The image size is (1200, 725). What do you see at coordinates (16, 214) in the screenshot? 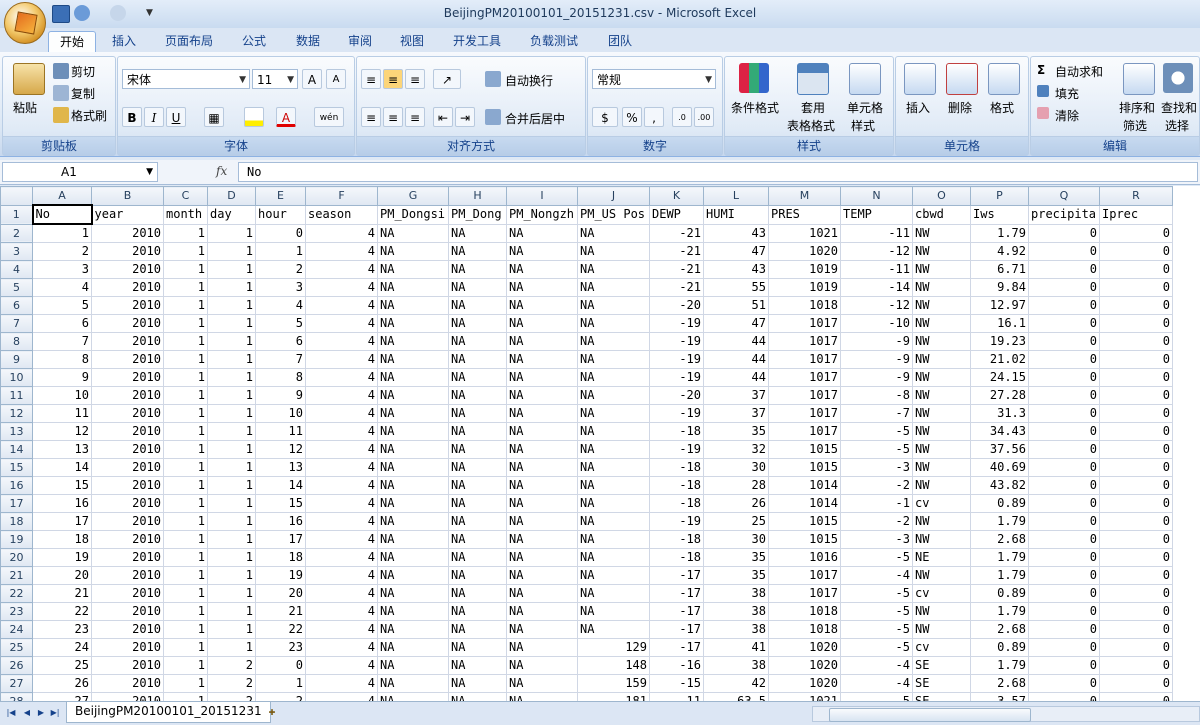
I see `row-header: 1` at bounding box center [16, 214].